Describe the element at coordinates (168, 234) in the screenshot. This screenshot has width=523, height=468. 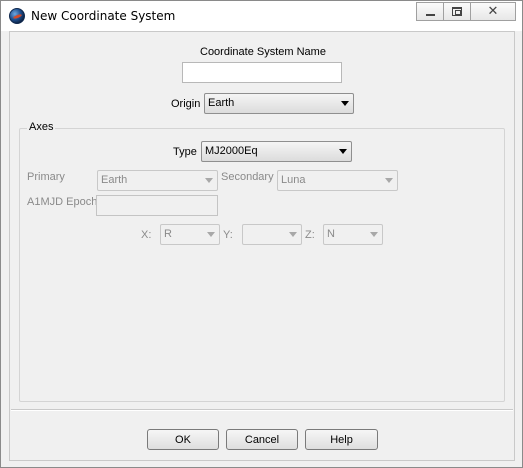
I see `x-axis-value: R` at that location.